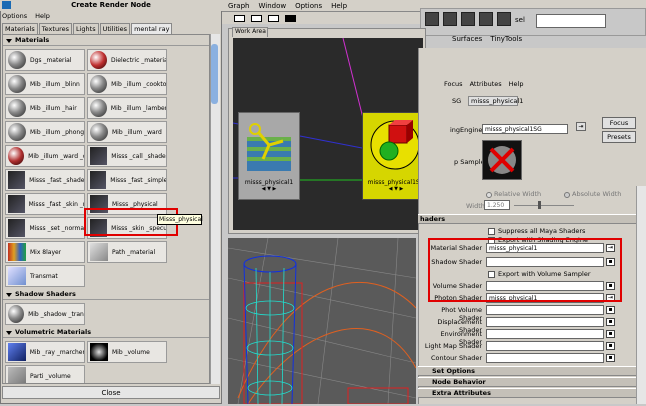 The height and width of the screenshot is (406, 646). I want to click on node-button: Parti _volume, so click(45, 374).